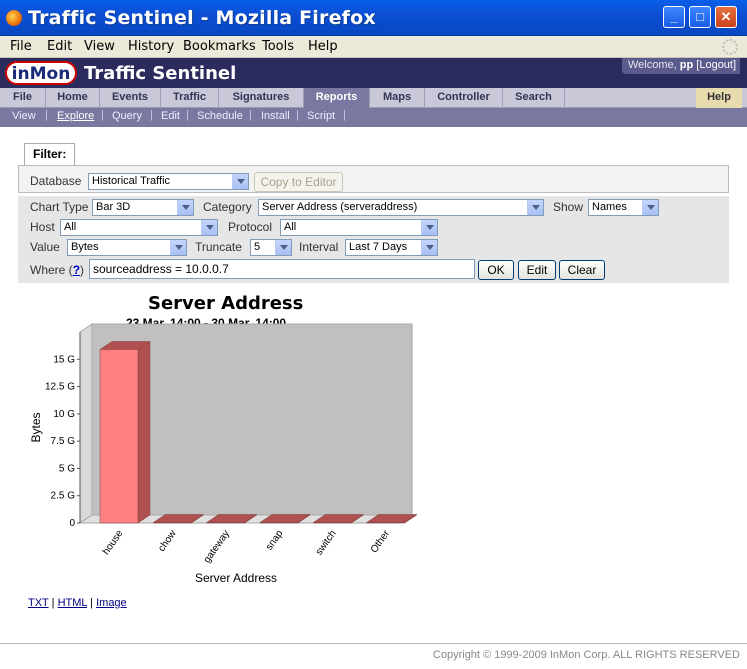  What do you see at coordinates (143, 207) in the screenshot?
I see `chart-type-select: Bar 3D` at bounding box center [143, 207].